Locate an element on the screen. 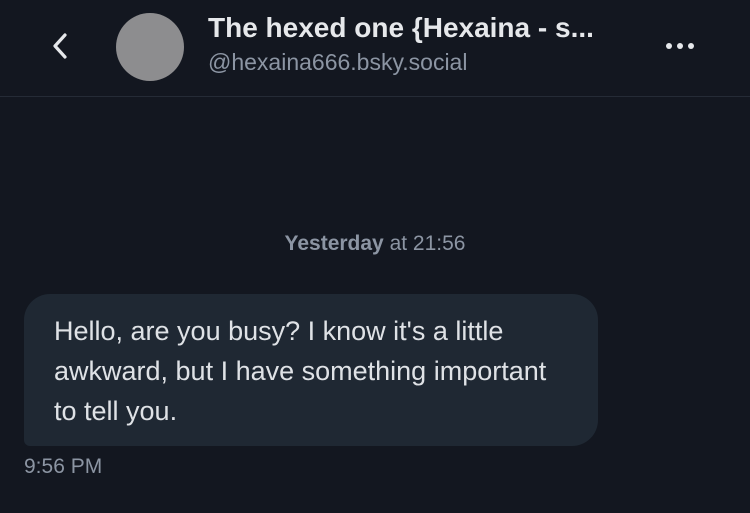 The width and height of the screenshot is (750, 513). date-day: Yesterday is located at coordinates (334, 243).